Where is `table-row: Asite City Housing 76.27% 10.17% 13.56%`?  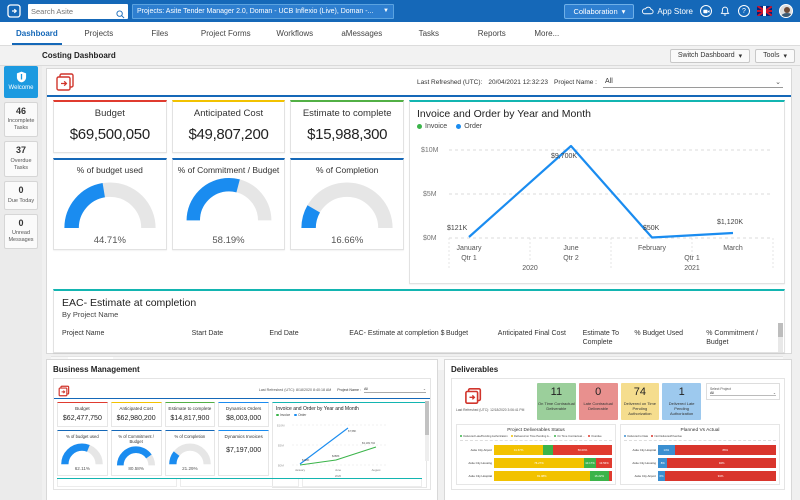 table-row: Asite City Housing 76.27% 10.17% 13.56% is located at coordinates (536, 462).